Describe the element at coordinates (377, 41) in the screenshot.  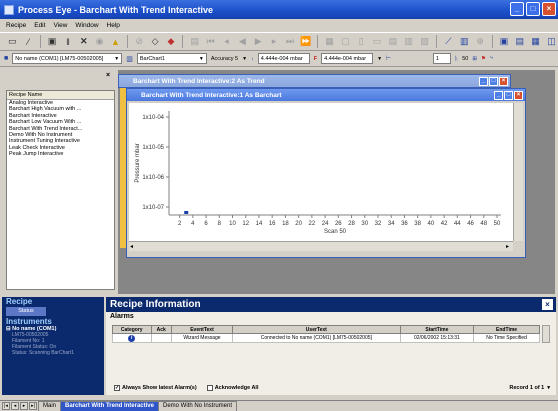
I see `panel-c-icon: ▭` at that location.